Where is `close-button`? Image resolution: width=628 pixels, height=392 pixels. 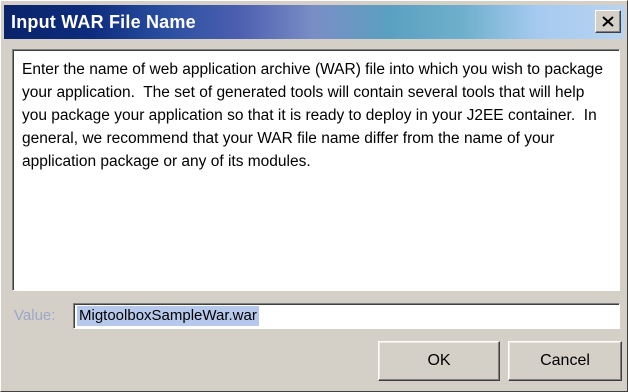 close-button is located at coordinates (608, 21).